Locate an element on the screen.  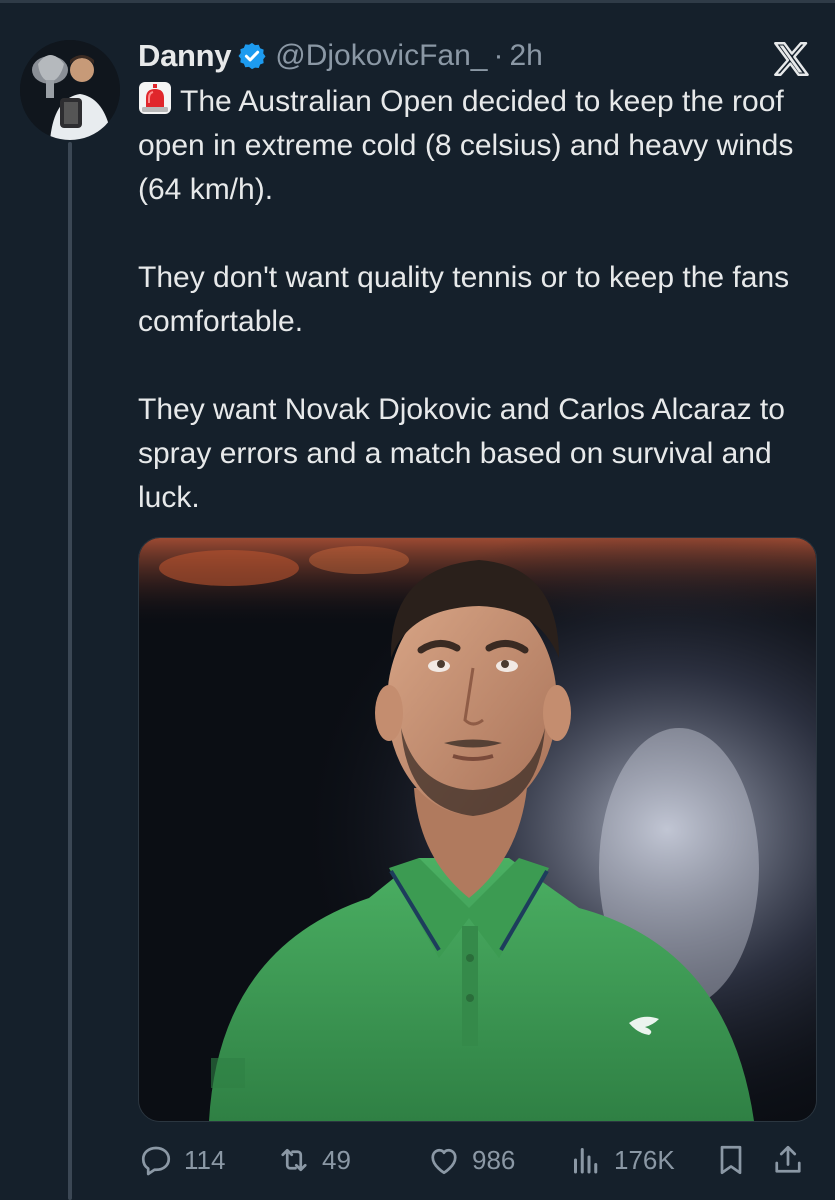
handle: @DjokovicFan_ is located at coordinates (381, 56).